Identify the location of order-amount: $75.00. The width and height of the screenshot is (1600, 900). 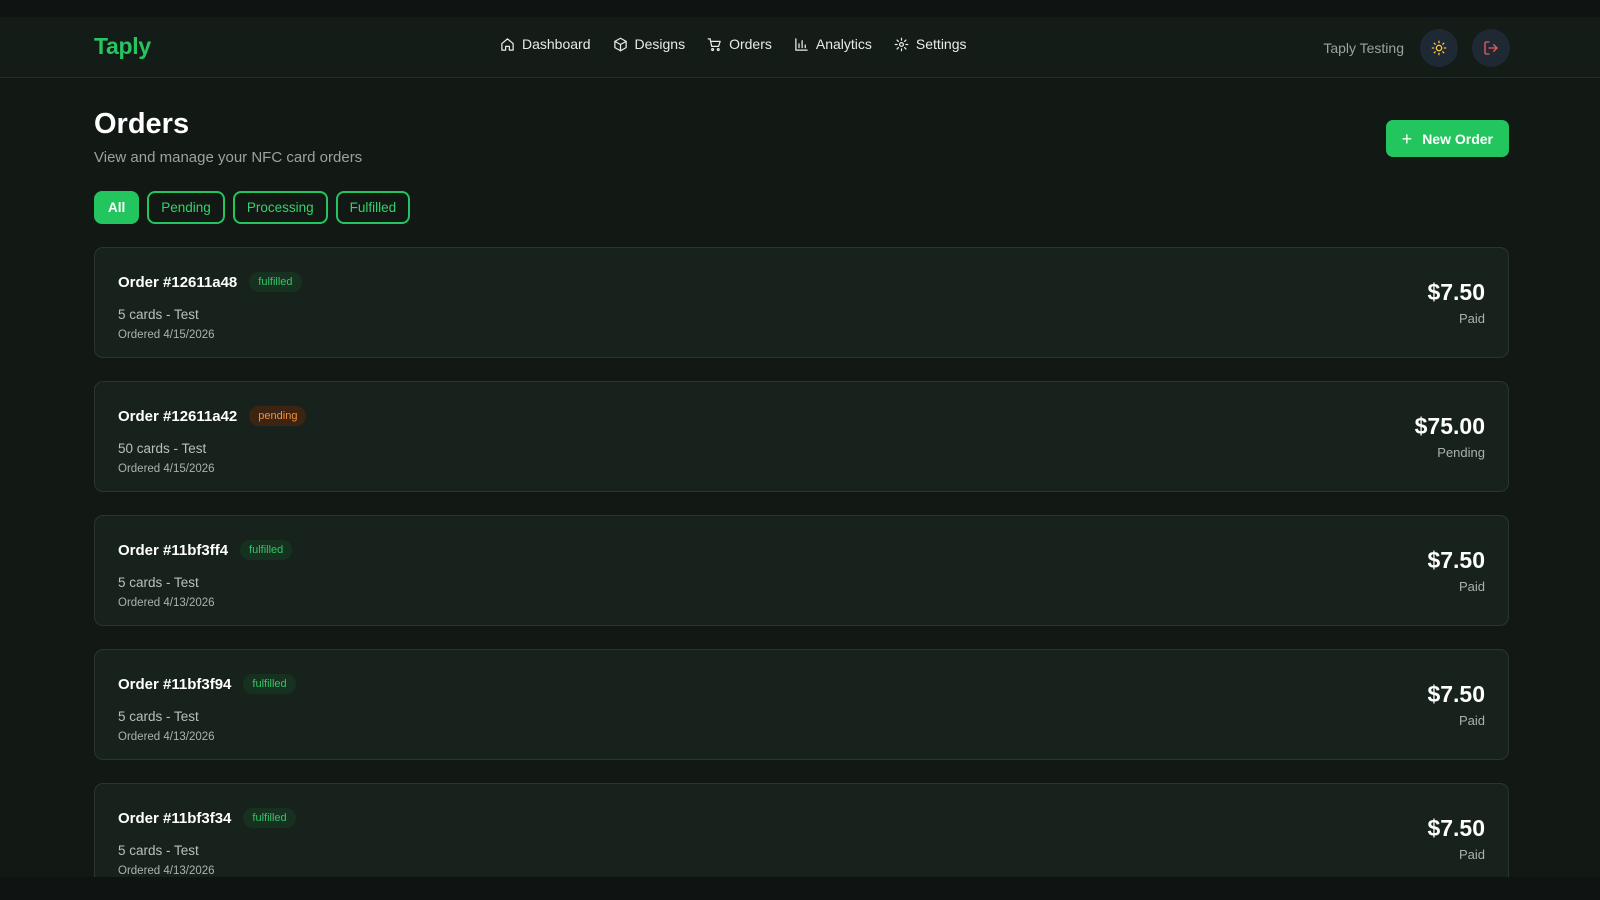
(1449, 426).